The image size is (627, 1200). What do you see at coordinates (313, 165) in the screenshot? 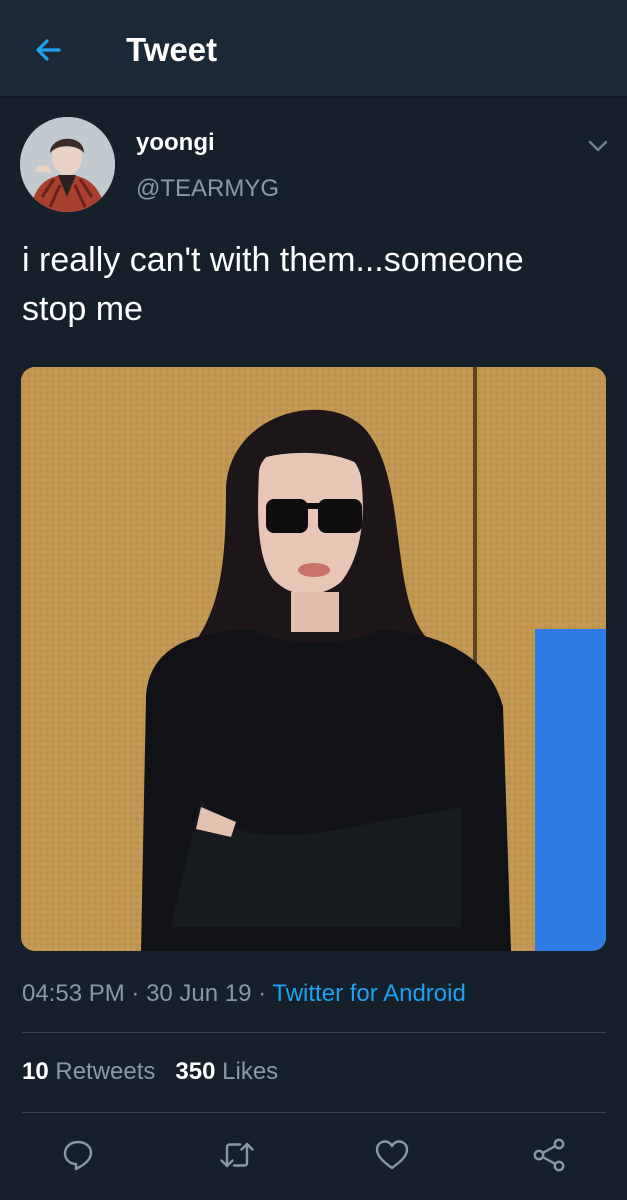
I see `tweet-author: yoongi @TEARMYG` at bounding box center [313, 165].